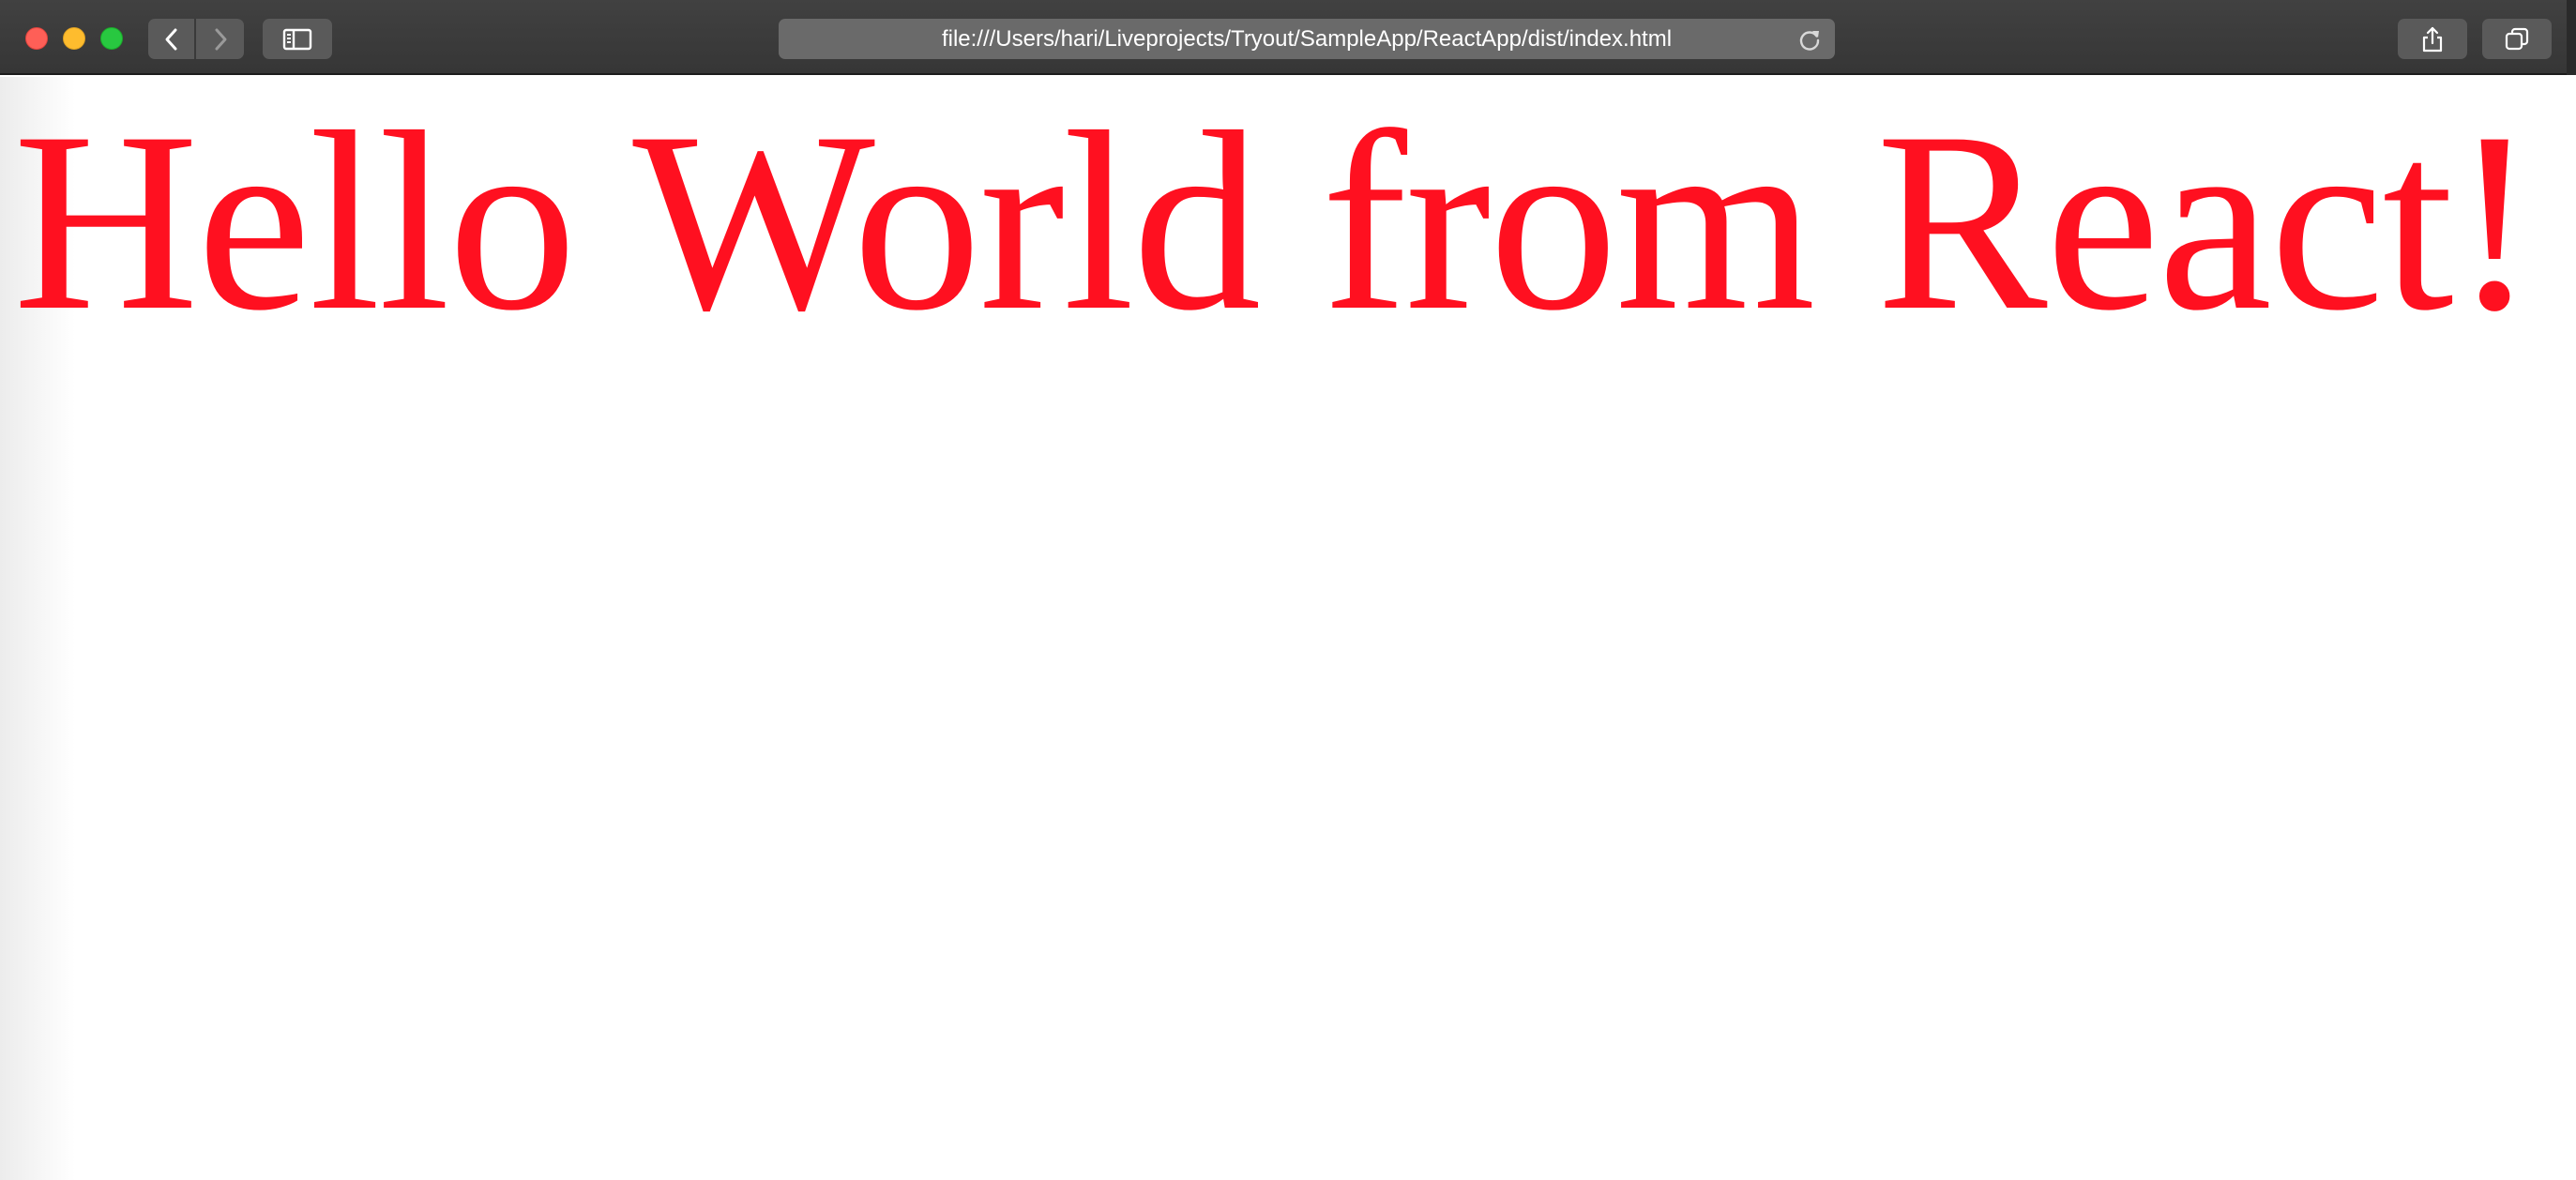 The height and width of the screenshot is (1180, 2576). I want to click on sidebar-icon, so click(297, 39).